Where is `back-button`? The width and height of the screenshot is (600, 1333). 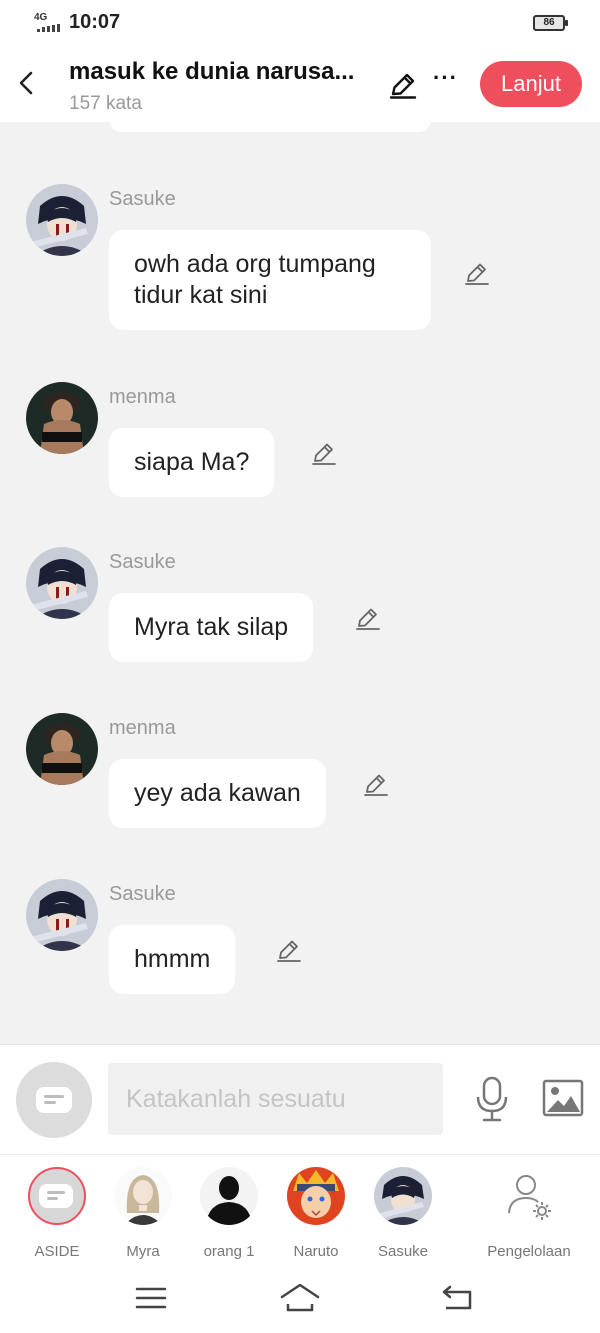
back-button is located at coordinates (28, 83).